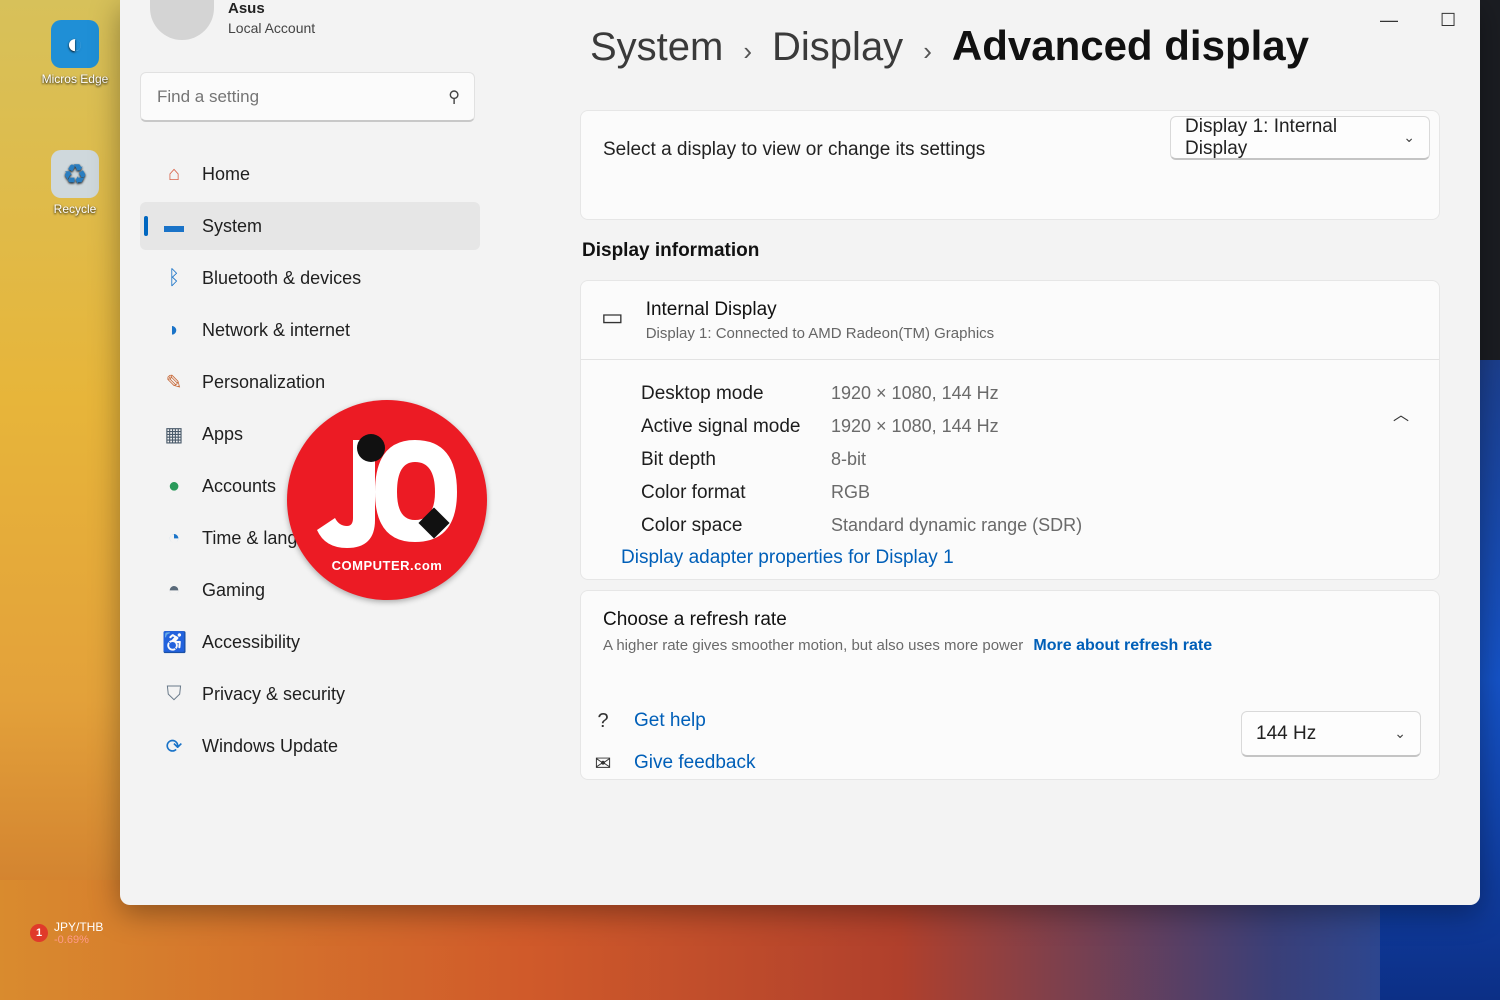 The height and width of the screenshot is (1000, 1500). I want to click on sidebar-item-label: Apps, so click(223, 433).